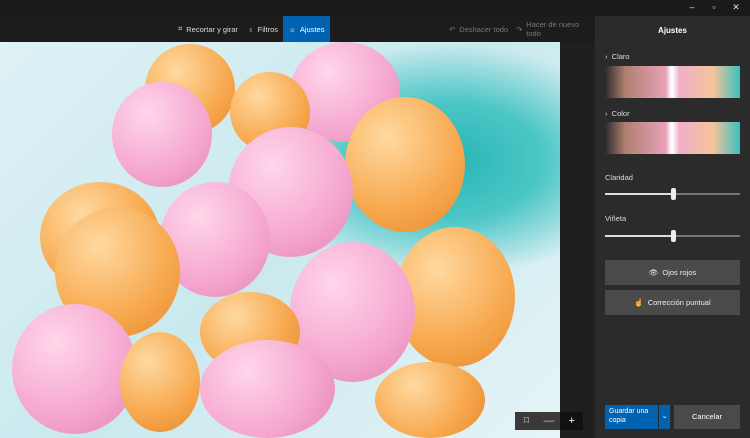 This screenshot has height=438, width=750. I want to click on light-label: Claro, so click(620, 56).